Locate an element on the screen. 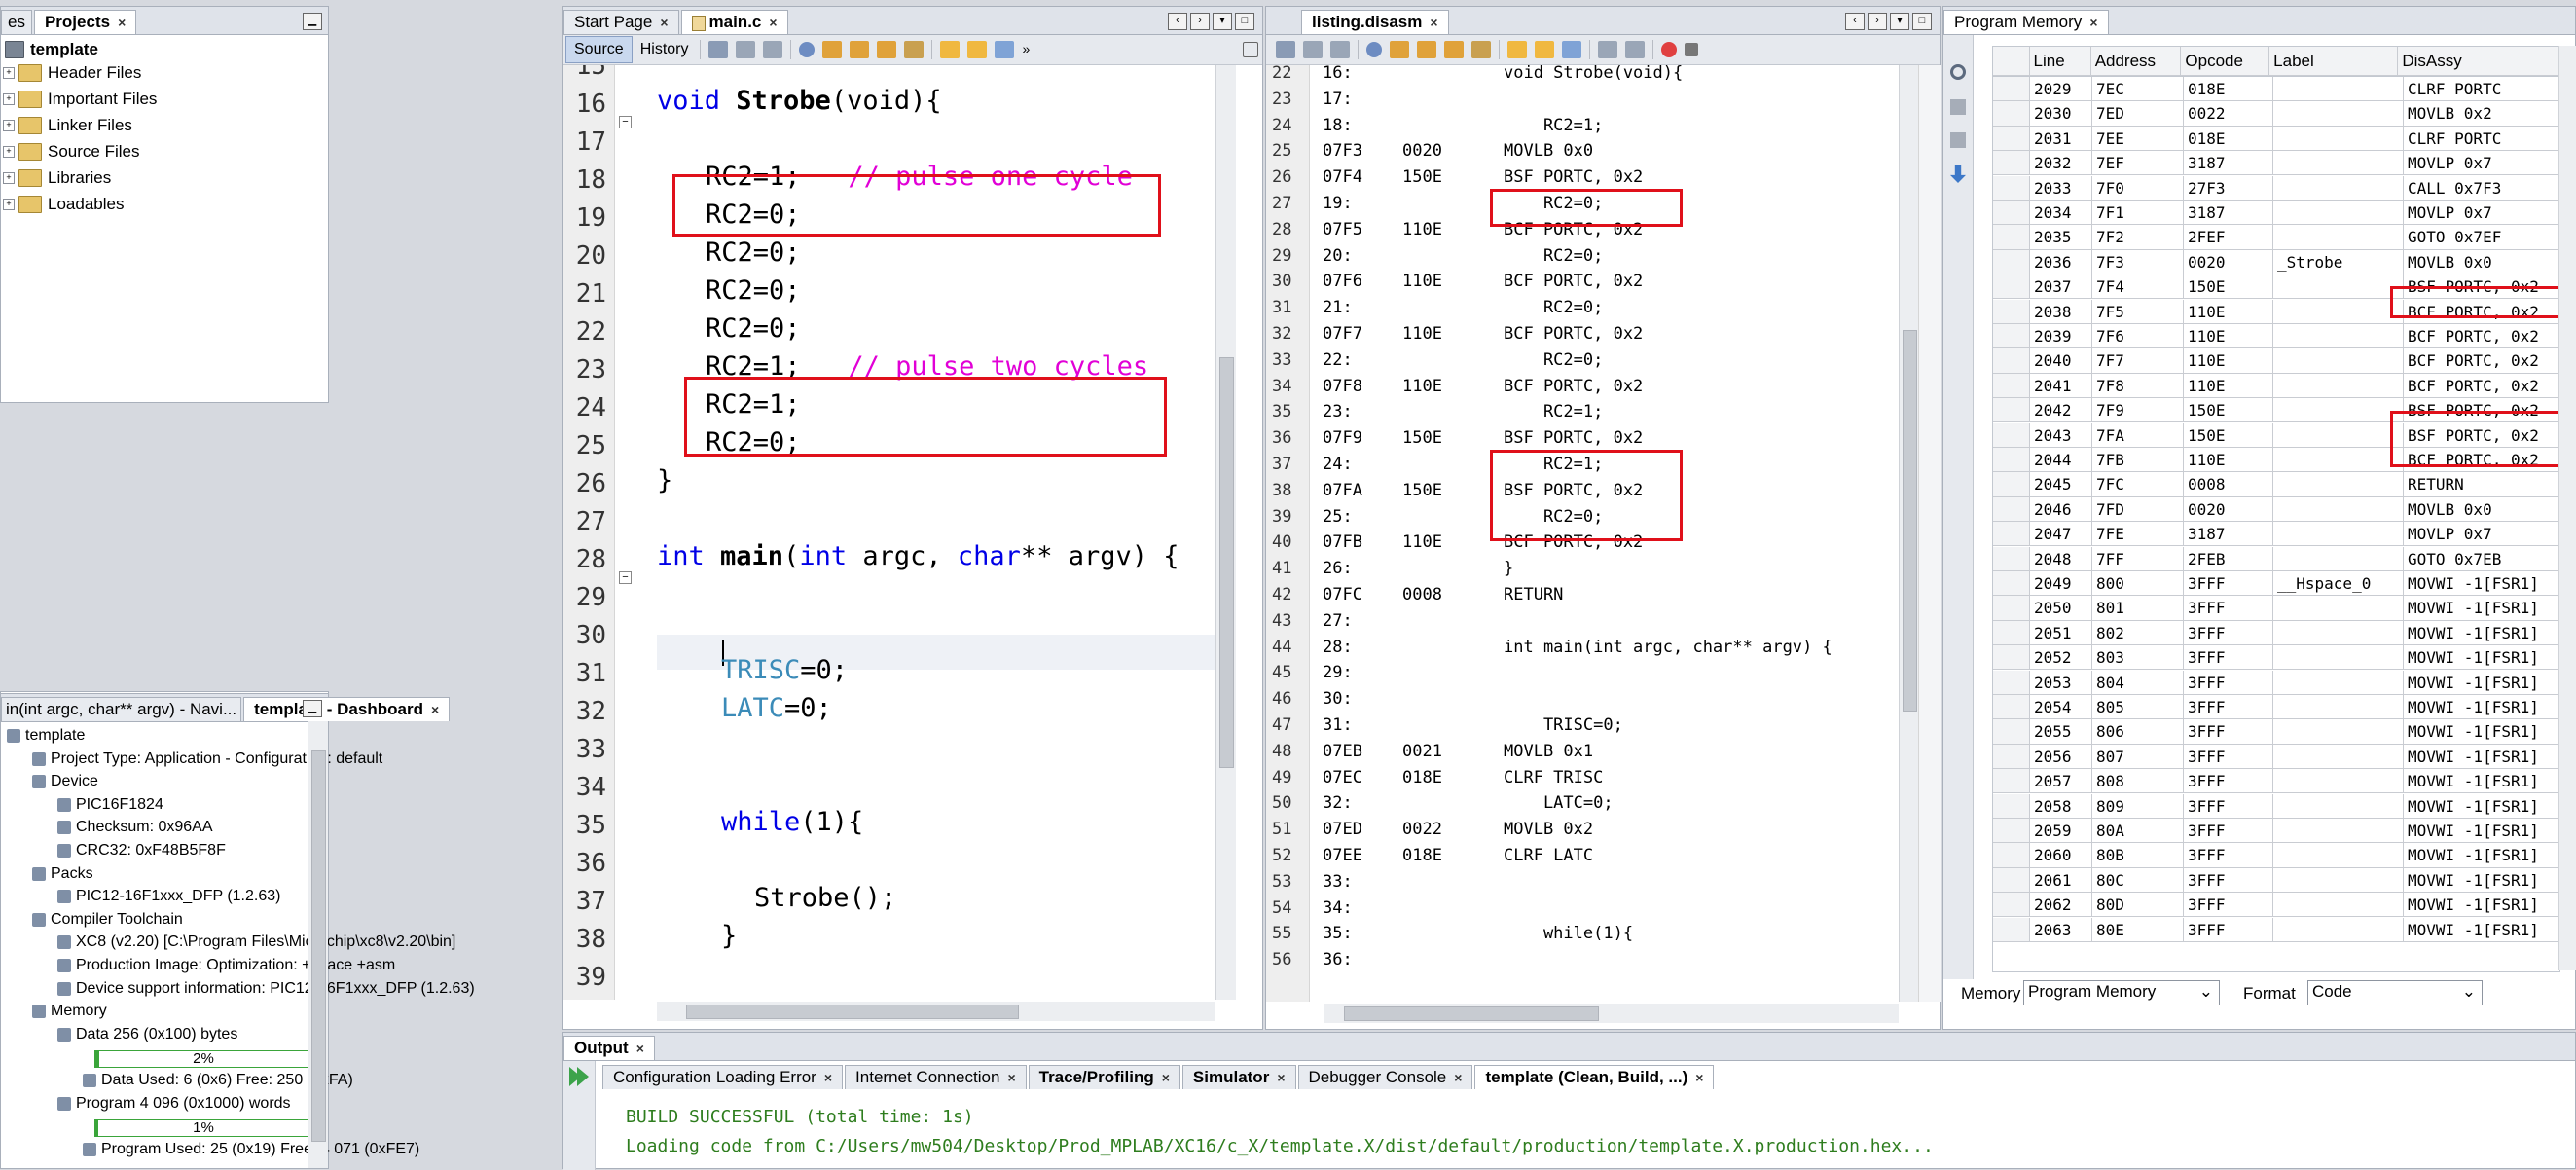  find-previous-icon is located at coordinates (832, 49).